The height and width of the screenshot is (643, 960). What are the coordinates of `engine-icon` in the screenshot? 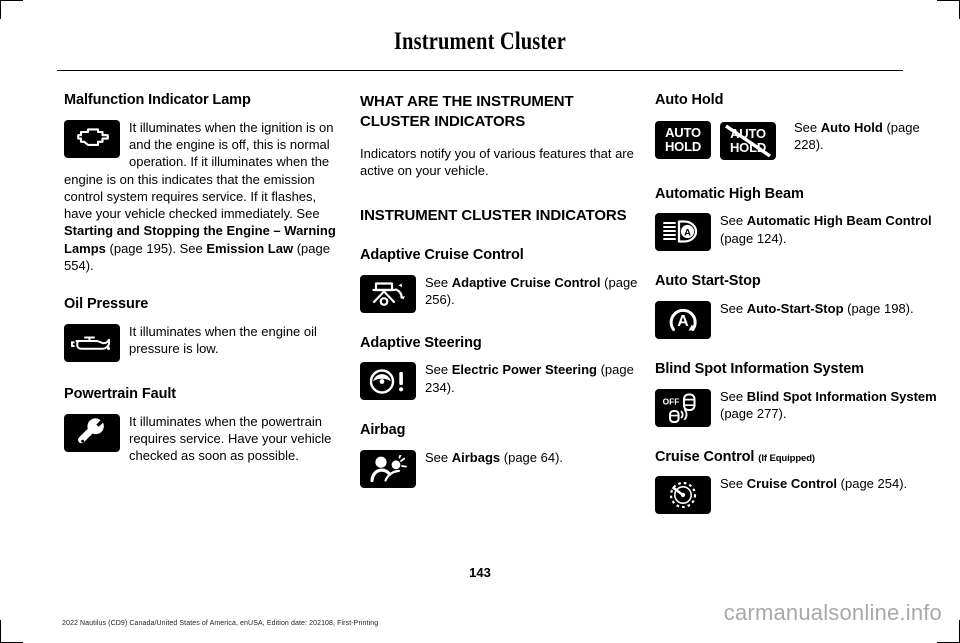 It's located at (92, 138).